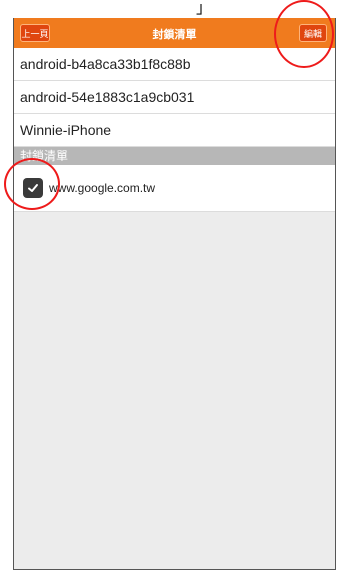  I want to click on app-header: 上一頁 封鎖清單 編輯, so click(174, 33).